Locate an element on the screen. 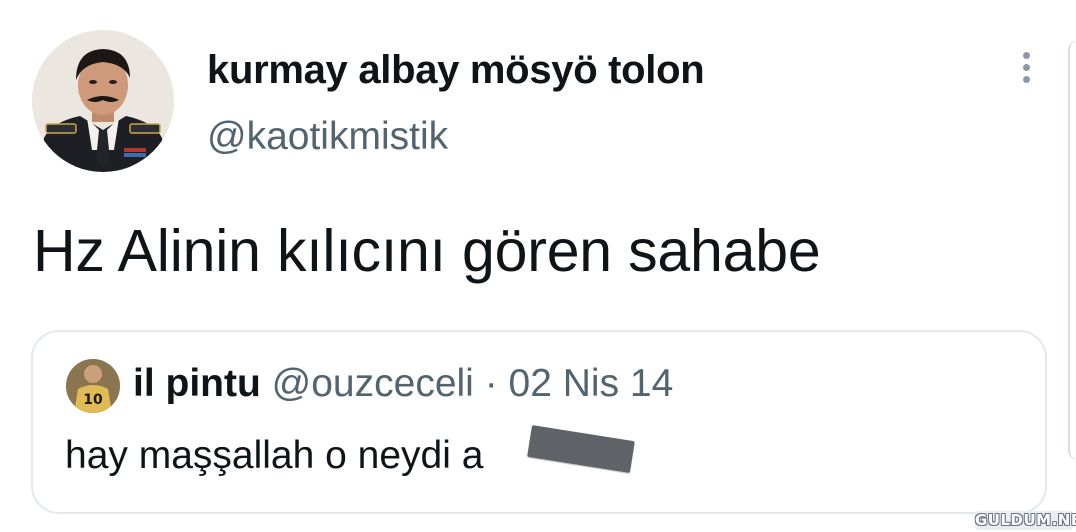 This screenshot has height=532, width=1076. quoted-author-handle: @ouzceceli is located at coordinates (373, 383).